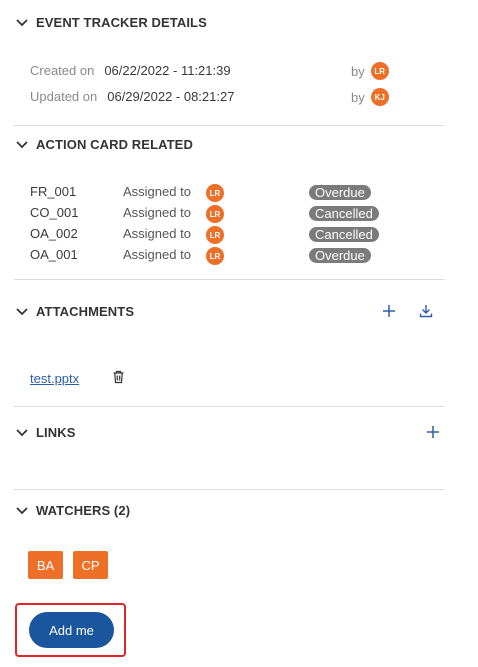 Image resolution: width=478 pixels, height=667 pixels. What do you see at coordinates (114, 144) in the screenshot?
I see `section-title: ACTION CARD RELATED` at bounding box center [114, 144].